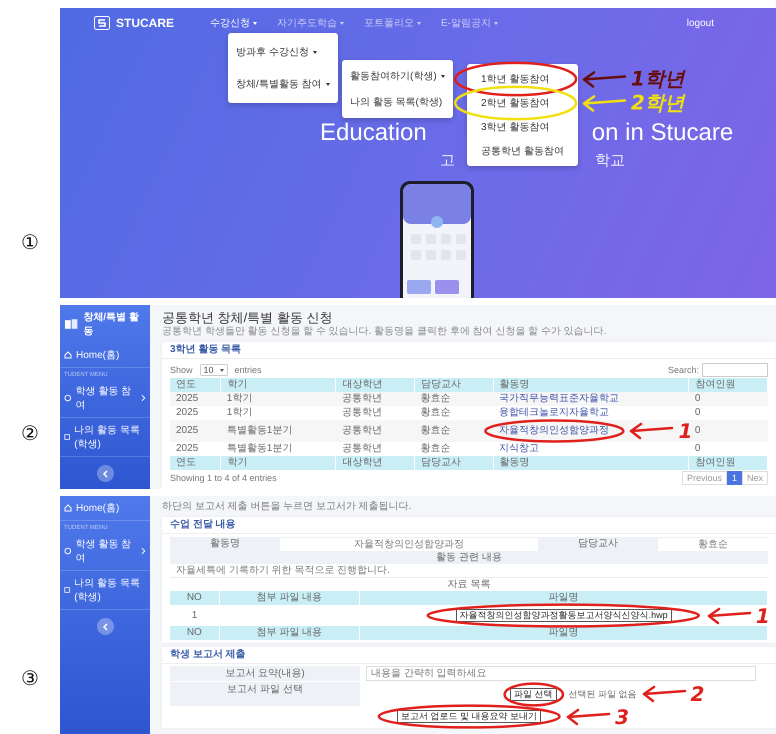  What do you see at coordinates (598, 544) in the screenshot?
I see `field-label: 담당교사` at bounding box center [598, 544].